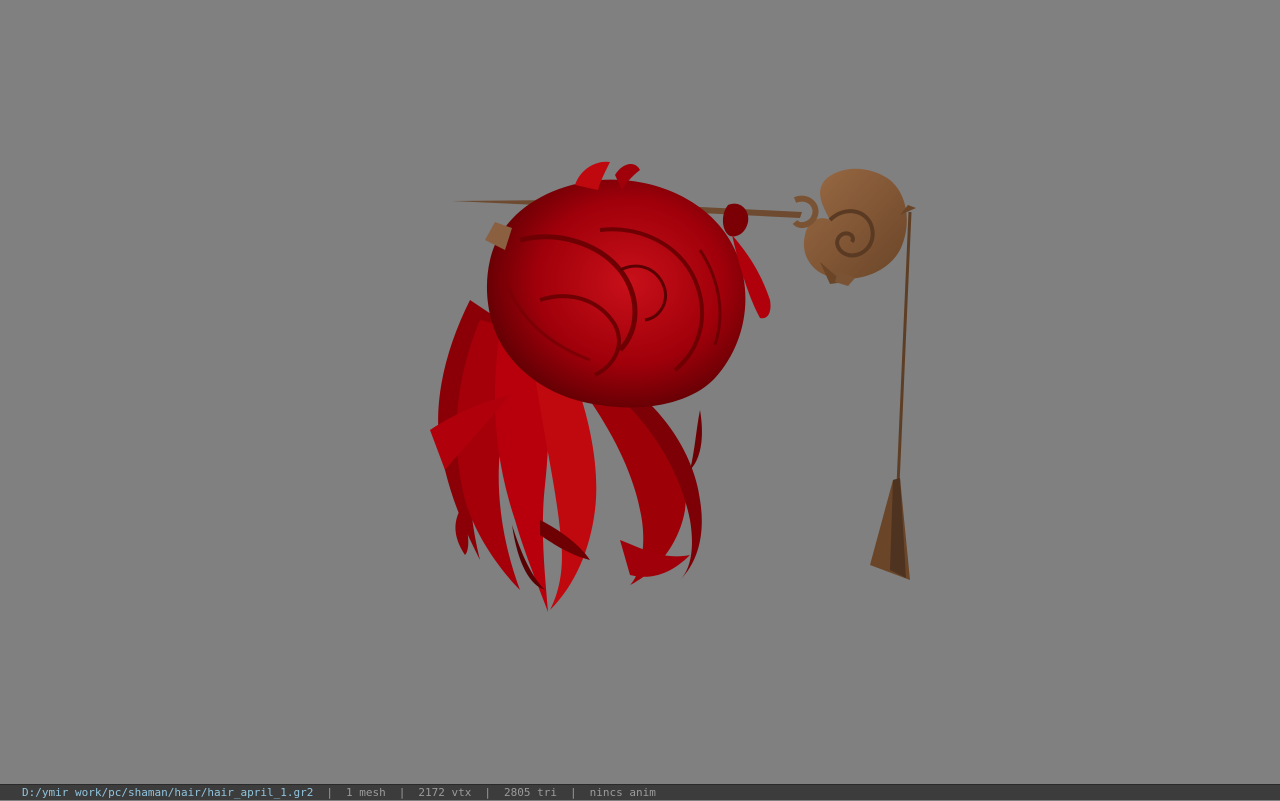  What do you see at coordinates (622, 792) in the screenshot?
I see `animation-status-text: nincs anim` at bounding box center [622, 792].